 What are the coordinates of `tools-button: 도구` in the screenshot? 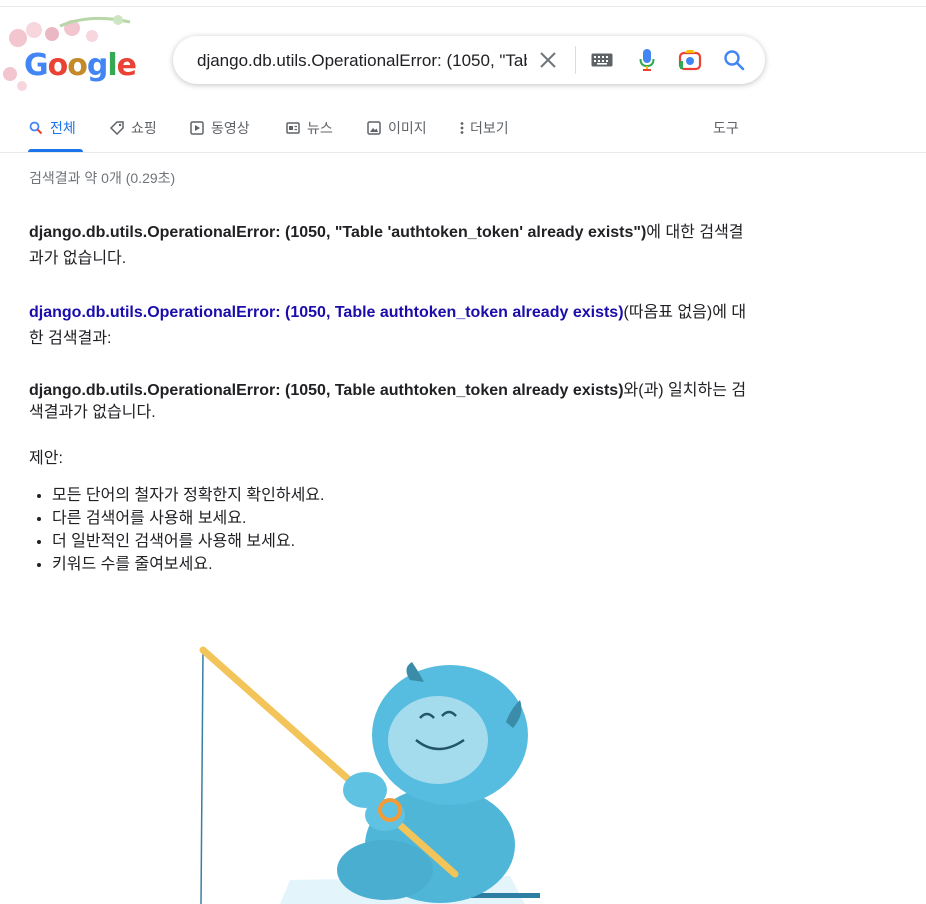 It's located at (726, 128).